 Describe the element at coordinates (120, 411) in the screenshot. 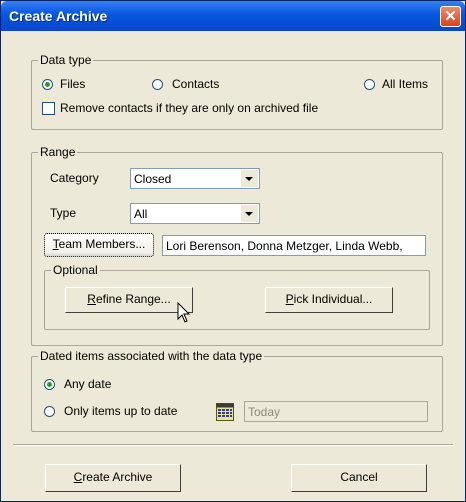

I see `up-to-date-label: Only items up to date` at that location.